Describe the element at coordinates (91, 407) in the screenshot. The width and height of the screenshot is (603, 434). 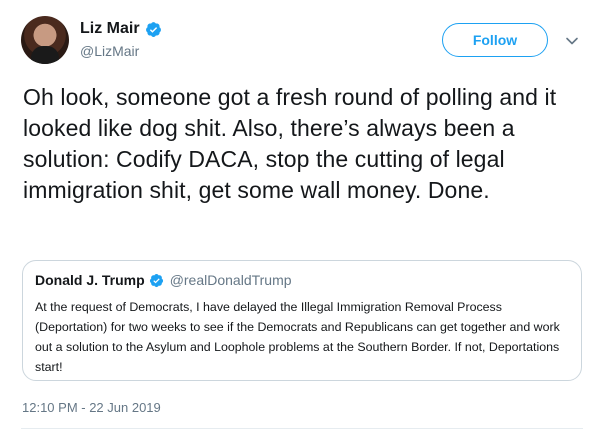
I see `tweet-timestamp: 12:10 PM - 22 Jun 2019` at that location.